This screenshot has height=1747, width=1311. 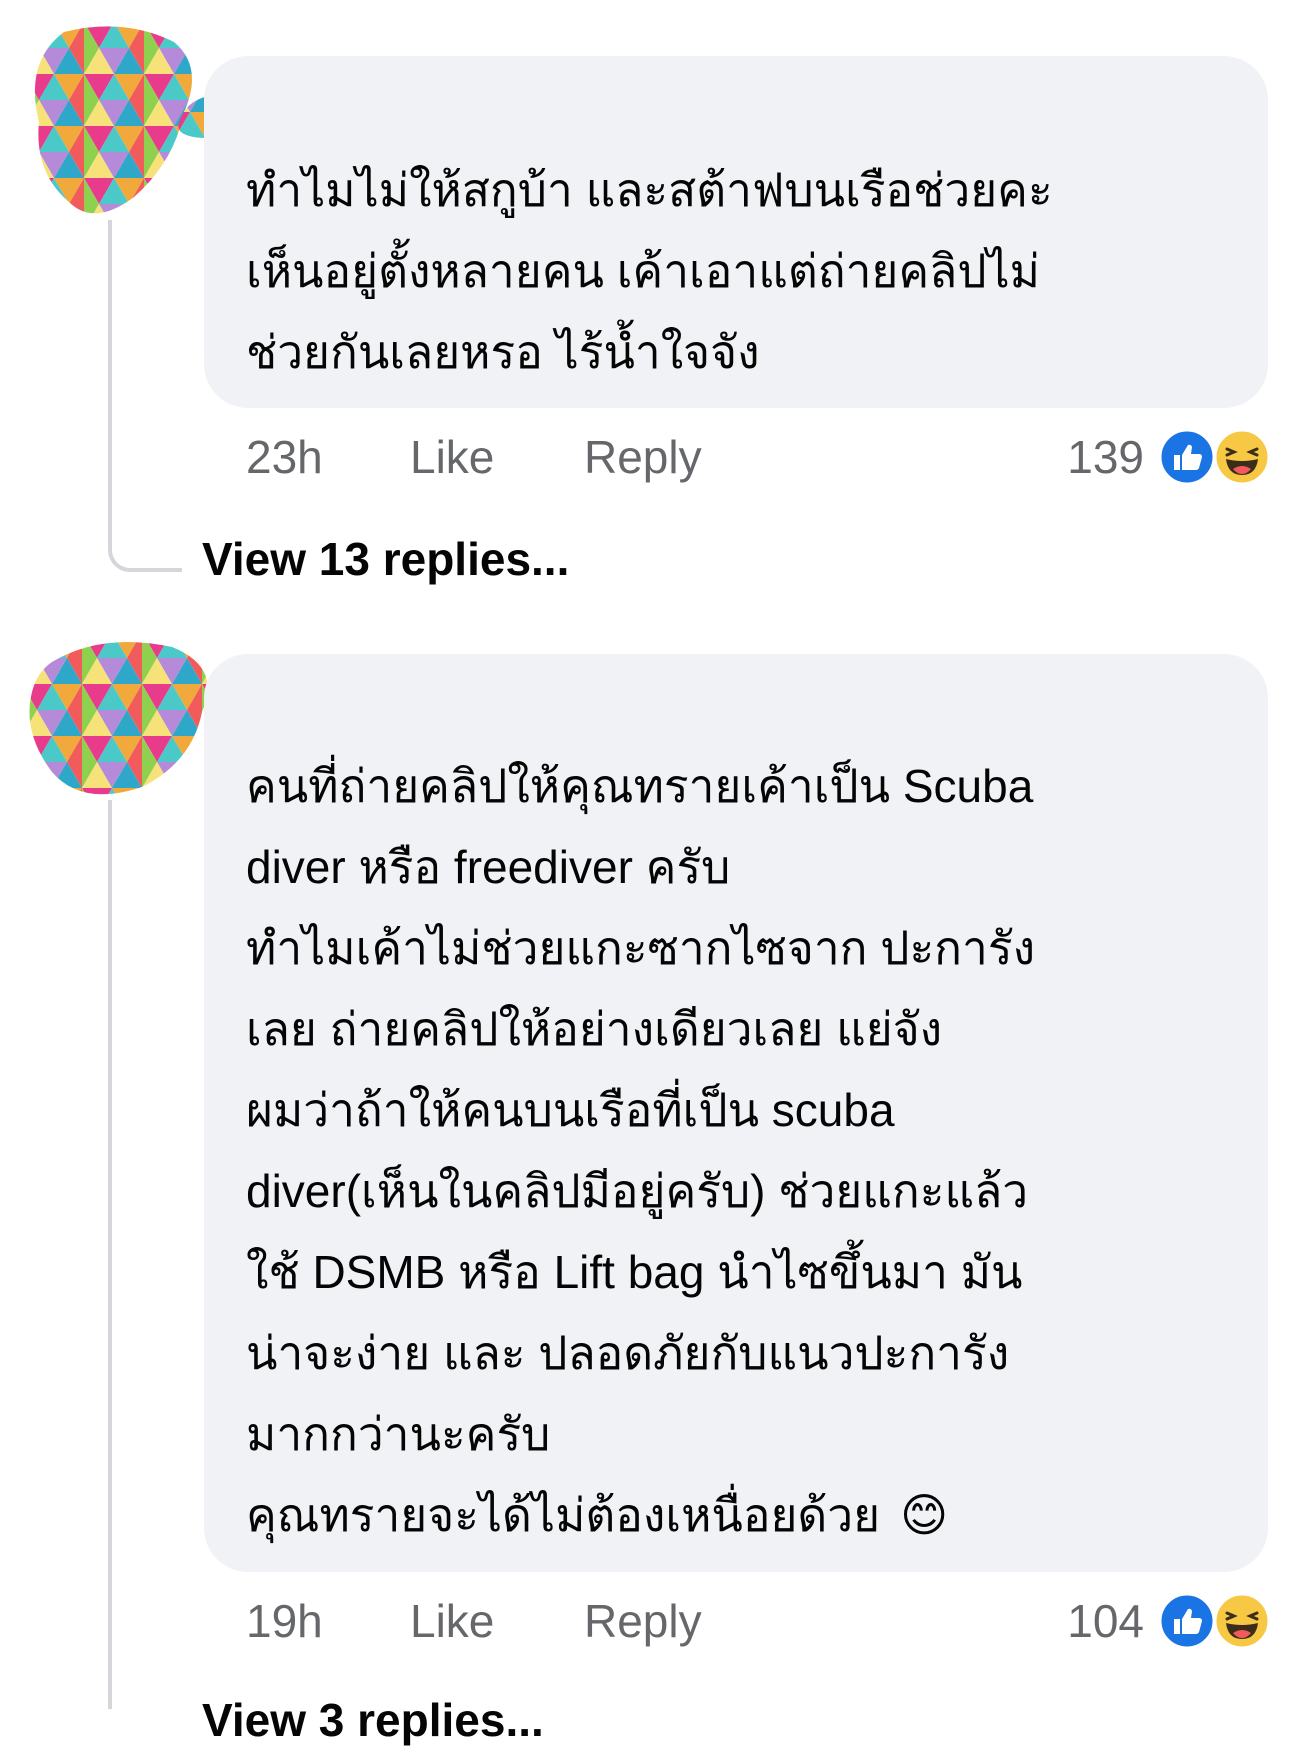 What do you see at coordinates (924, 1515) in the screenshot?
I see `smiling-emoji-icon: 😊` at bounding box center [924, 1515].